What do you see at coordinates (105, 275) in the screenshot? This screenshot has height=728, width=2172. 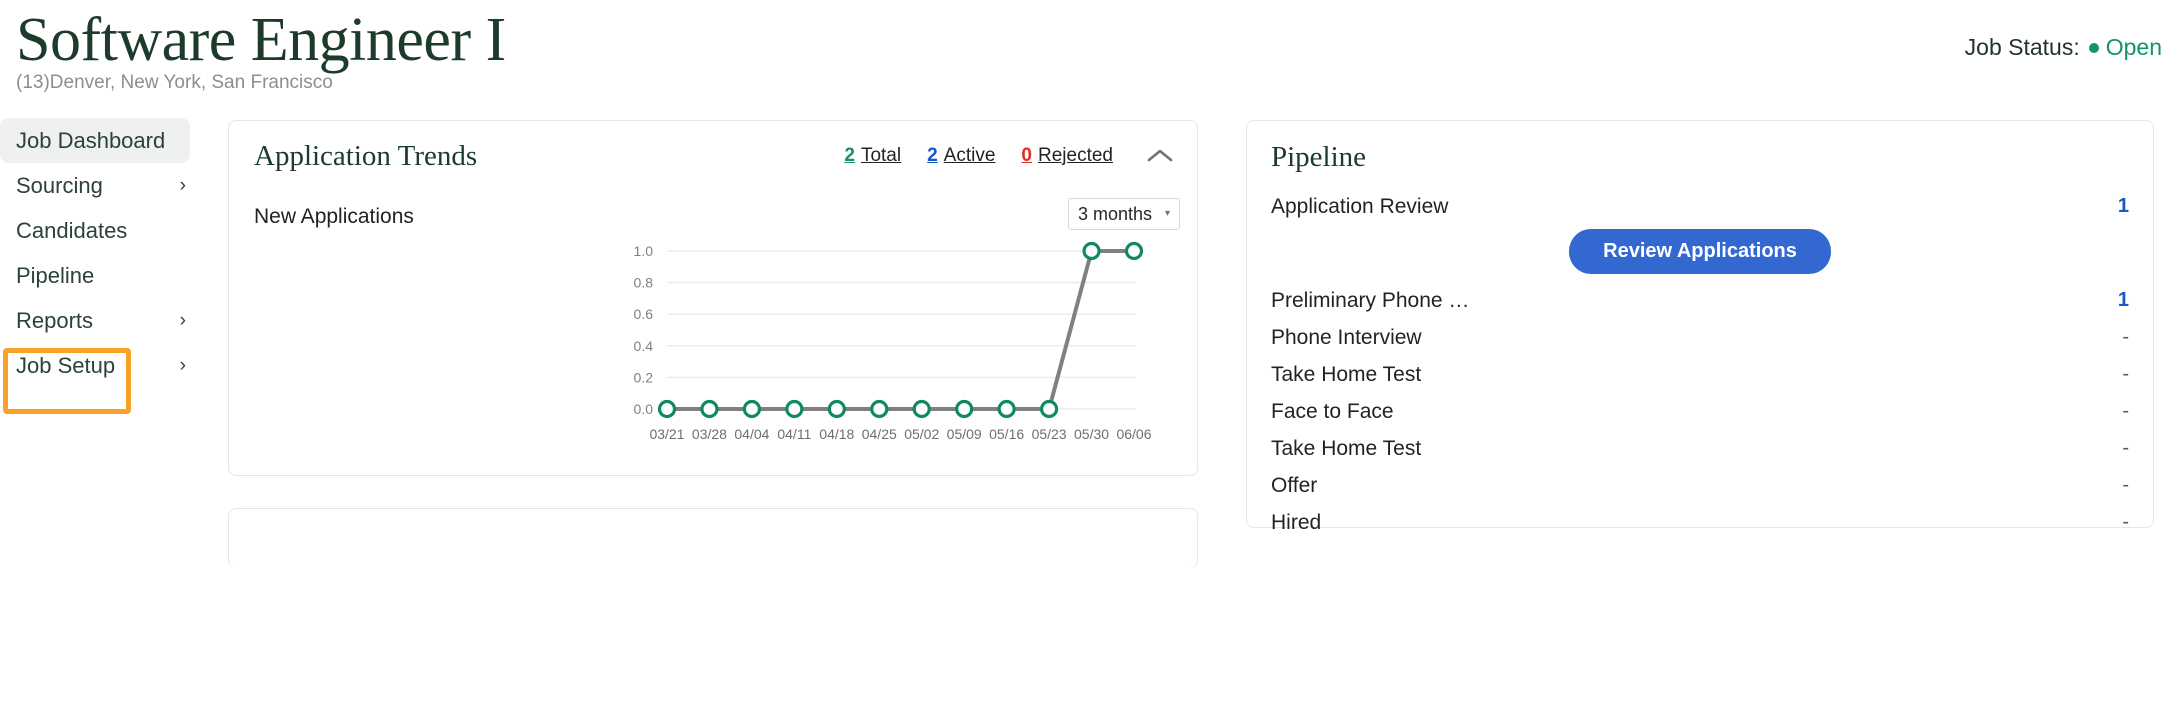 I see `sidebar-item-pipeline: Pipeline` at bounding box center [105, 275].